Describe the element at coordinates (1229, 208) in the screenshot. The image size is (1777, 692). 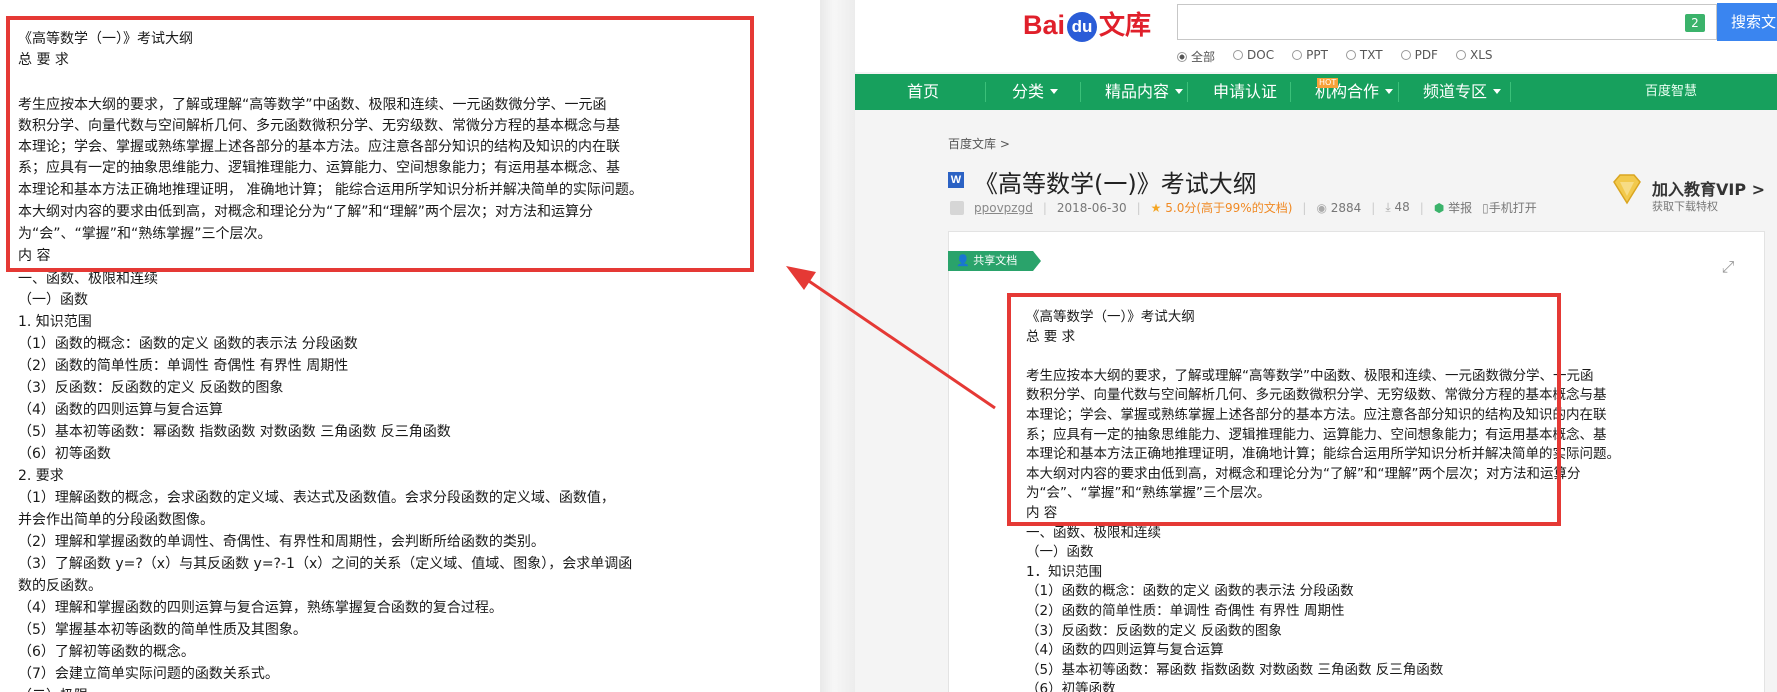
I see `rating-text: 5.0分(高于99%的文档)` at that location.